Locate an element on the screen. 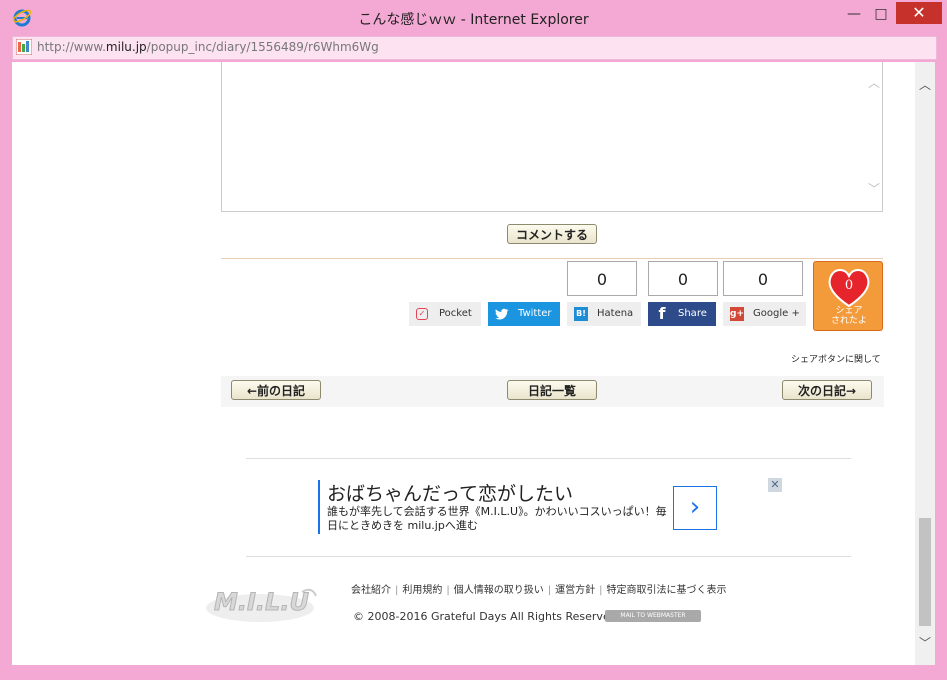 The image size is (947, 680). footer-link-terms: 利用規約 is located at coordinates (422, 590).